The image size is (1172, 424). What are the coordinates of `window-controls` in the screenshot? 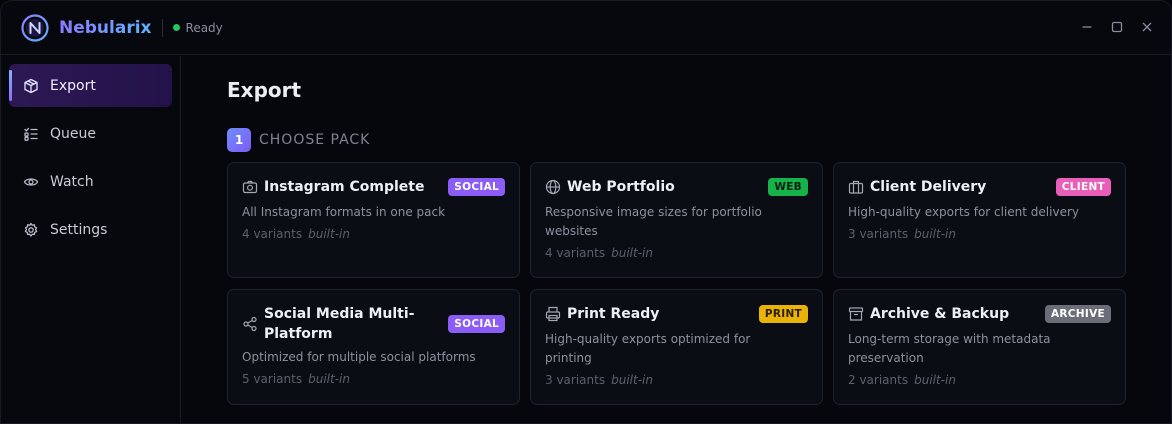 It's located at (1117, 27).